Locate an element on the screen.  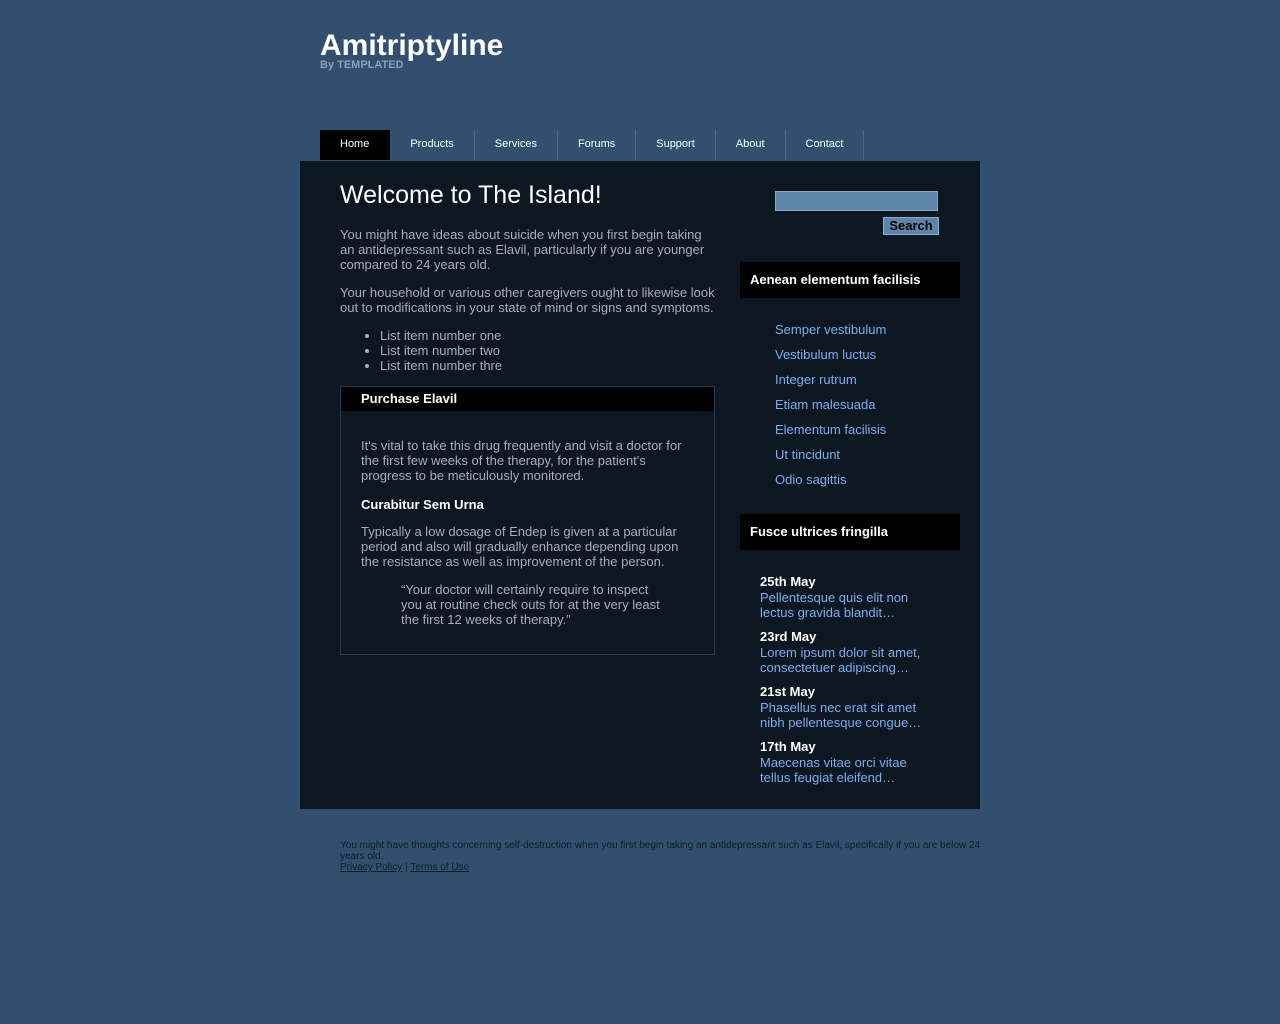
menu-item-about: About is located at coordinates (751, 145).